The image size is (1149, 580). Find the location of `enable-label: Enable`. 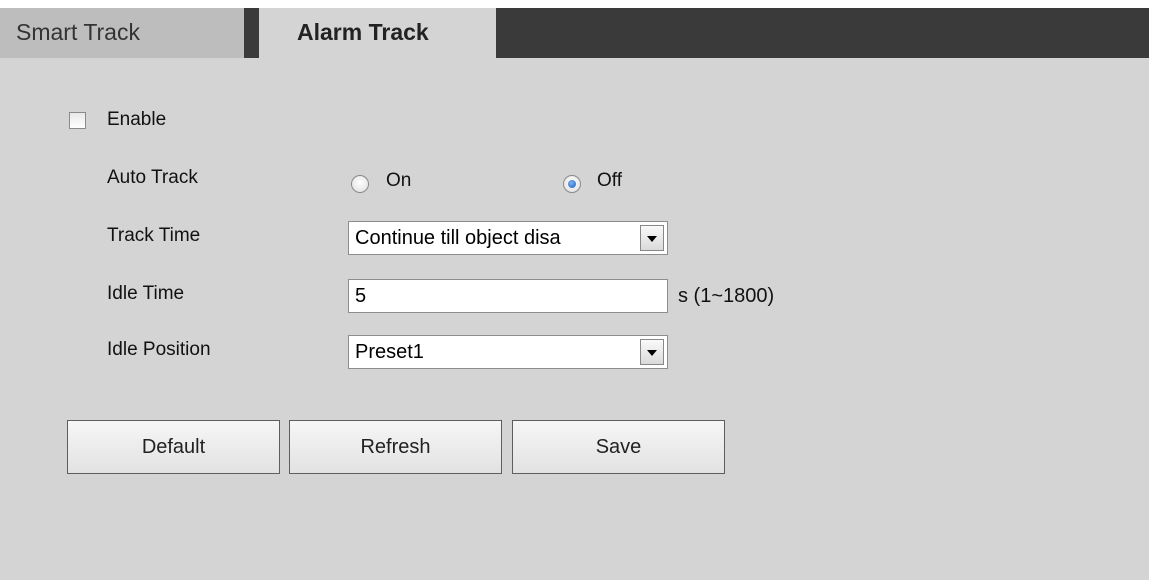

enable-label: Enable is located at coordinates (137, 119).